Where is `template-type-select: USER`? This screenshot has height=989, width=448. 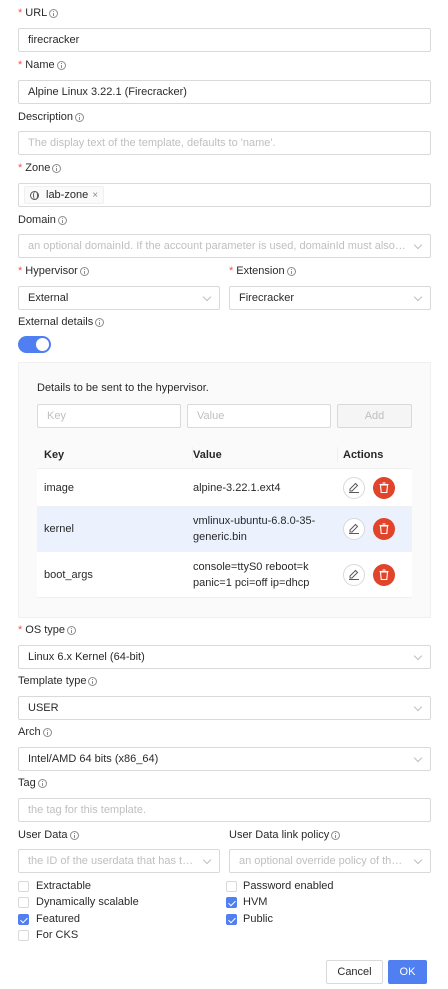 template-type-select: USER is located at coordinates (224, 708).